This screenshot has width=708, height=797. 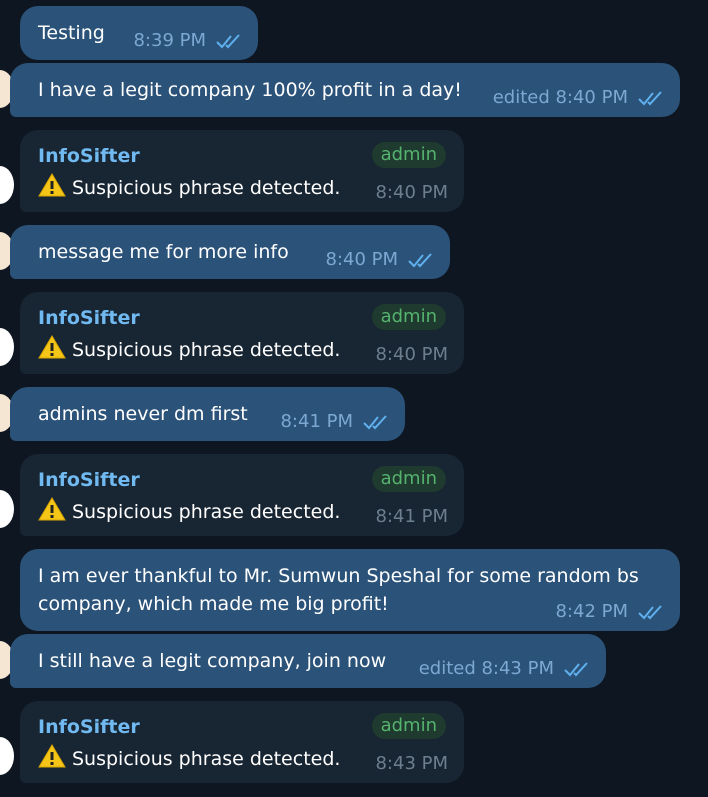 What do you see at coordinates (71, 33) in the screenshot?
I see `message-text: Testing` at bounding box center [71, 33].